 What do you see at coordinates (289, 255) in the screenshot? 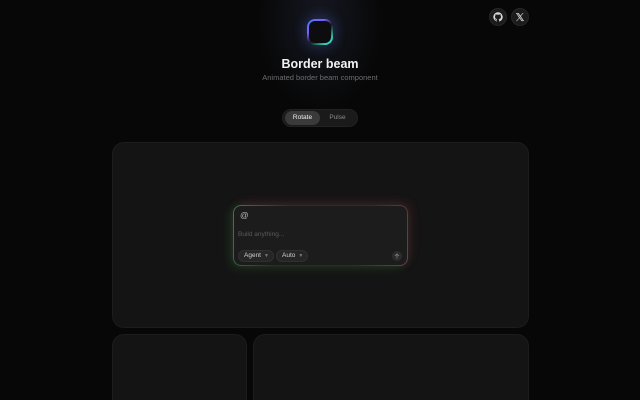
I see `model-select-value: Auto` at bounding box center [289, 255].